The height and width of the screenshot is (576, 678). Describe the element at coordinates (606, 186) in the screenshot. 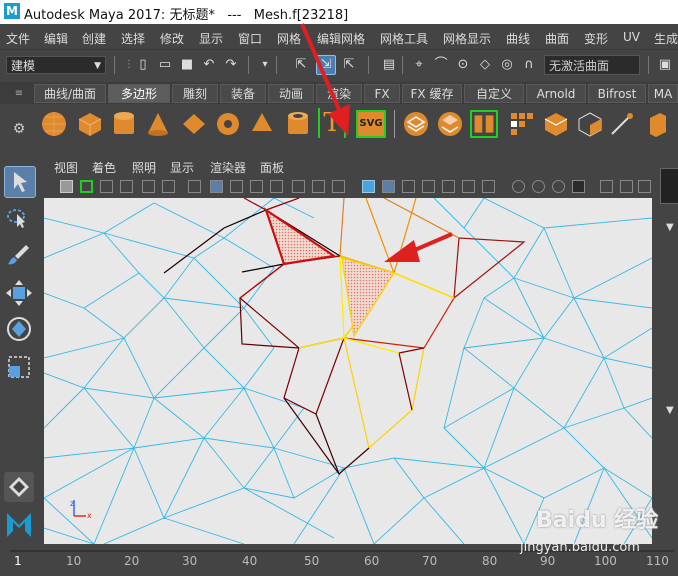

I see `motion-blur-icon` at that location.